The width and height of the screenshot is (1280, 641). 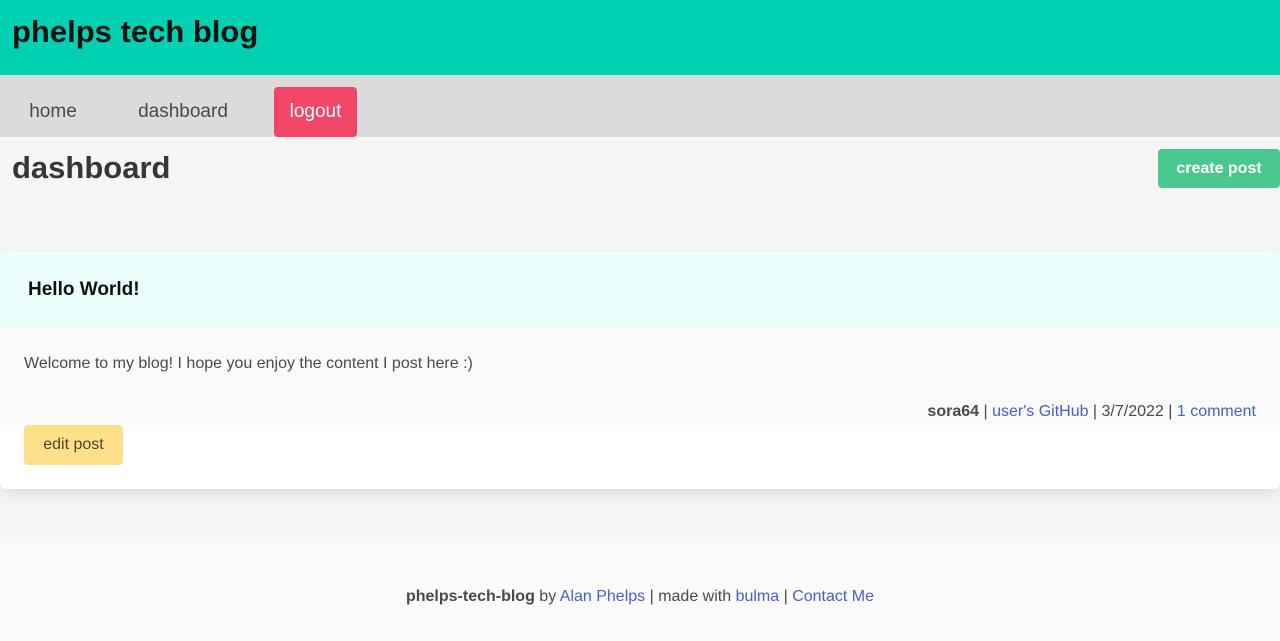 What do you see at coordinates (1040, 411) in the screenshot?
I see `github-link: user's GitHub` at bounding box center [1040, 411].